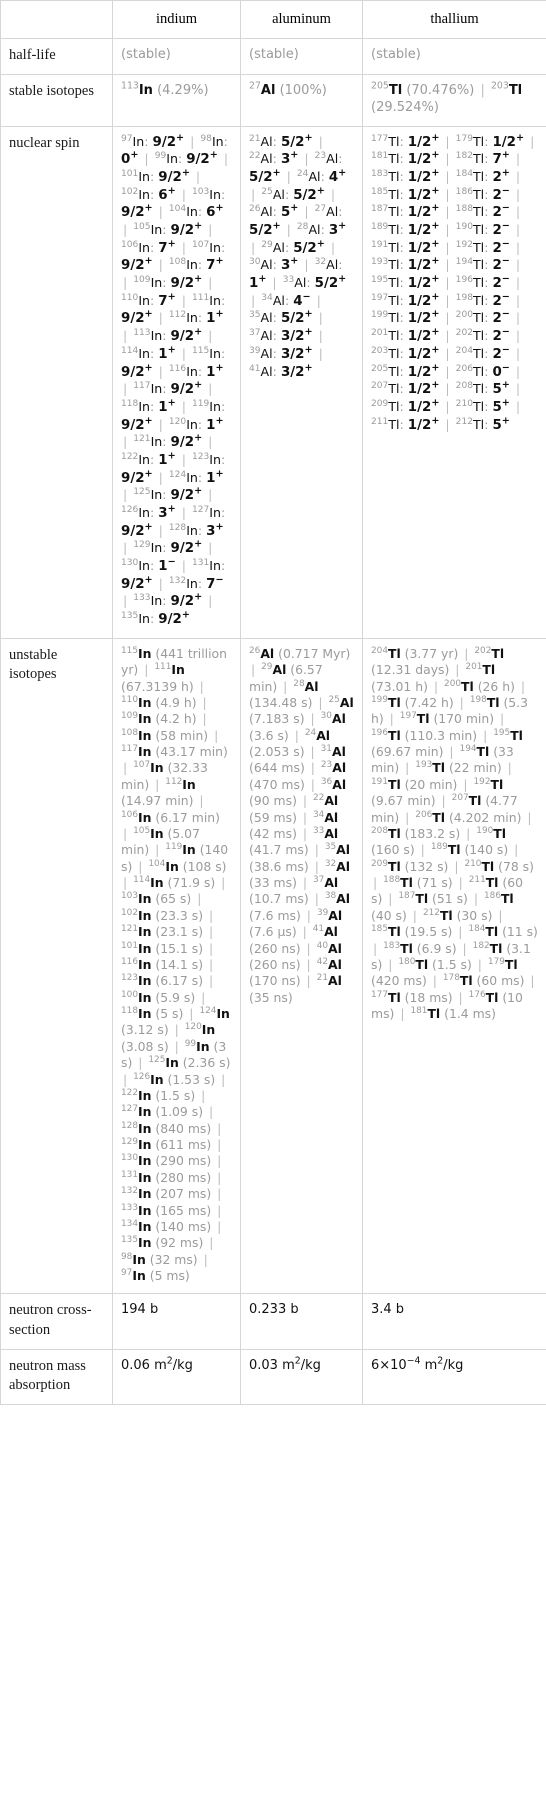  I want to click on isotope-symbol: 23Al, so click(326, 159).